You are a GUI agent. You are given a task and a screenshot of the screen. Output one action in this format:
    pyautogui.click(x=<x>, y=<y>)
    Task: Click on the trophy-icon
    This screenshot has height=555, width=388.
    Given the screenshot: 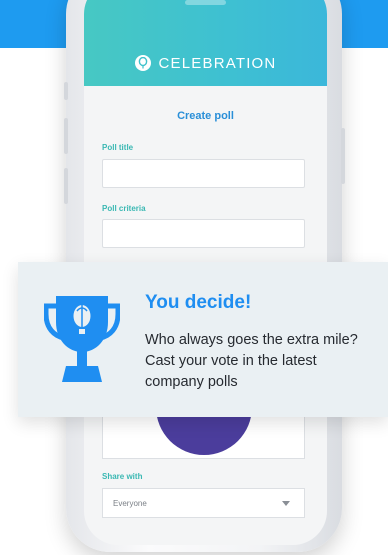 What is the action you would take?
    pyautogui.click(x=82, y=342)
    